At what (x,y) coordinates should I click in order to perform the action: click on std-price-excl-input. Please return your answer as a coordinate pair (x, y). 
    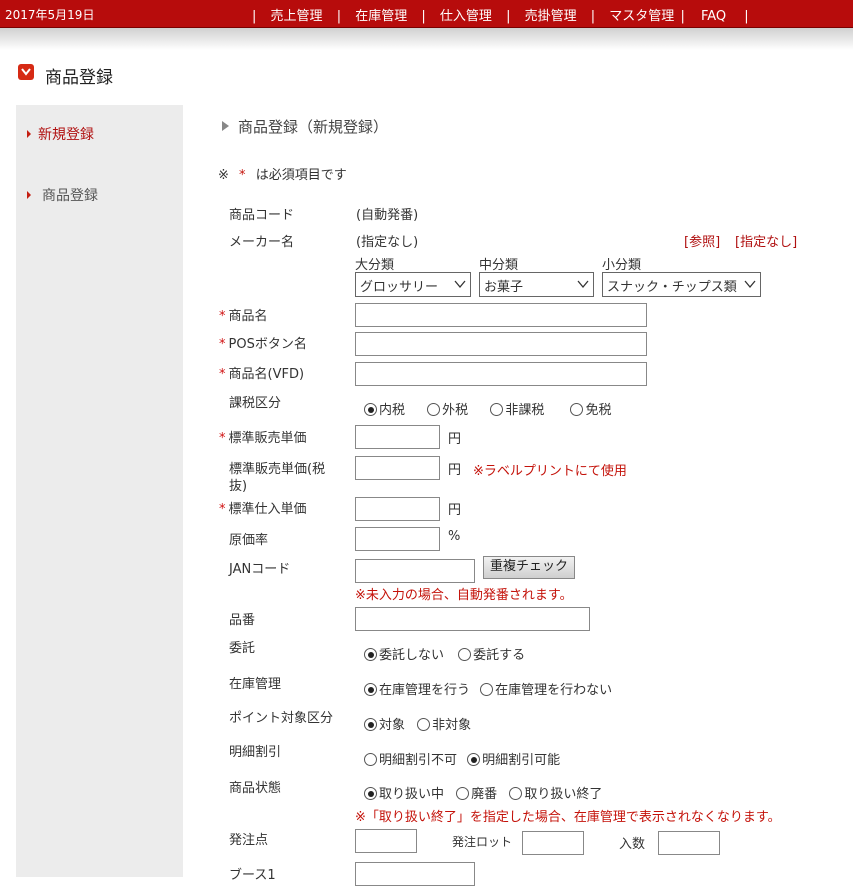
    Looking at the image, I should click on (397, 468).